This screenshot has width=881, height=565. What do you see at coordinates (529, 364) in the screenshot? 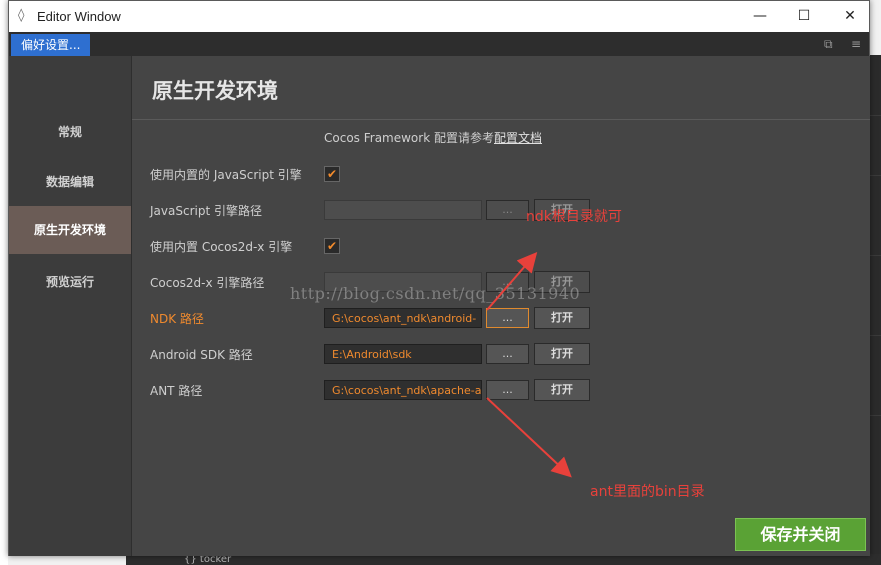
I see `annotation-arrows` at bounding box center [529, 364].